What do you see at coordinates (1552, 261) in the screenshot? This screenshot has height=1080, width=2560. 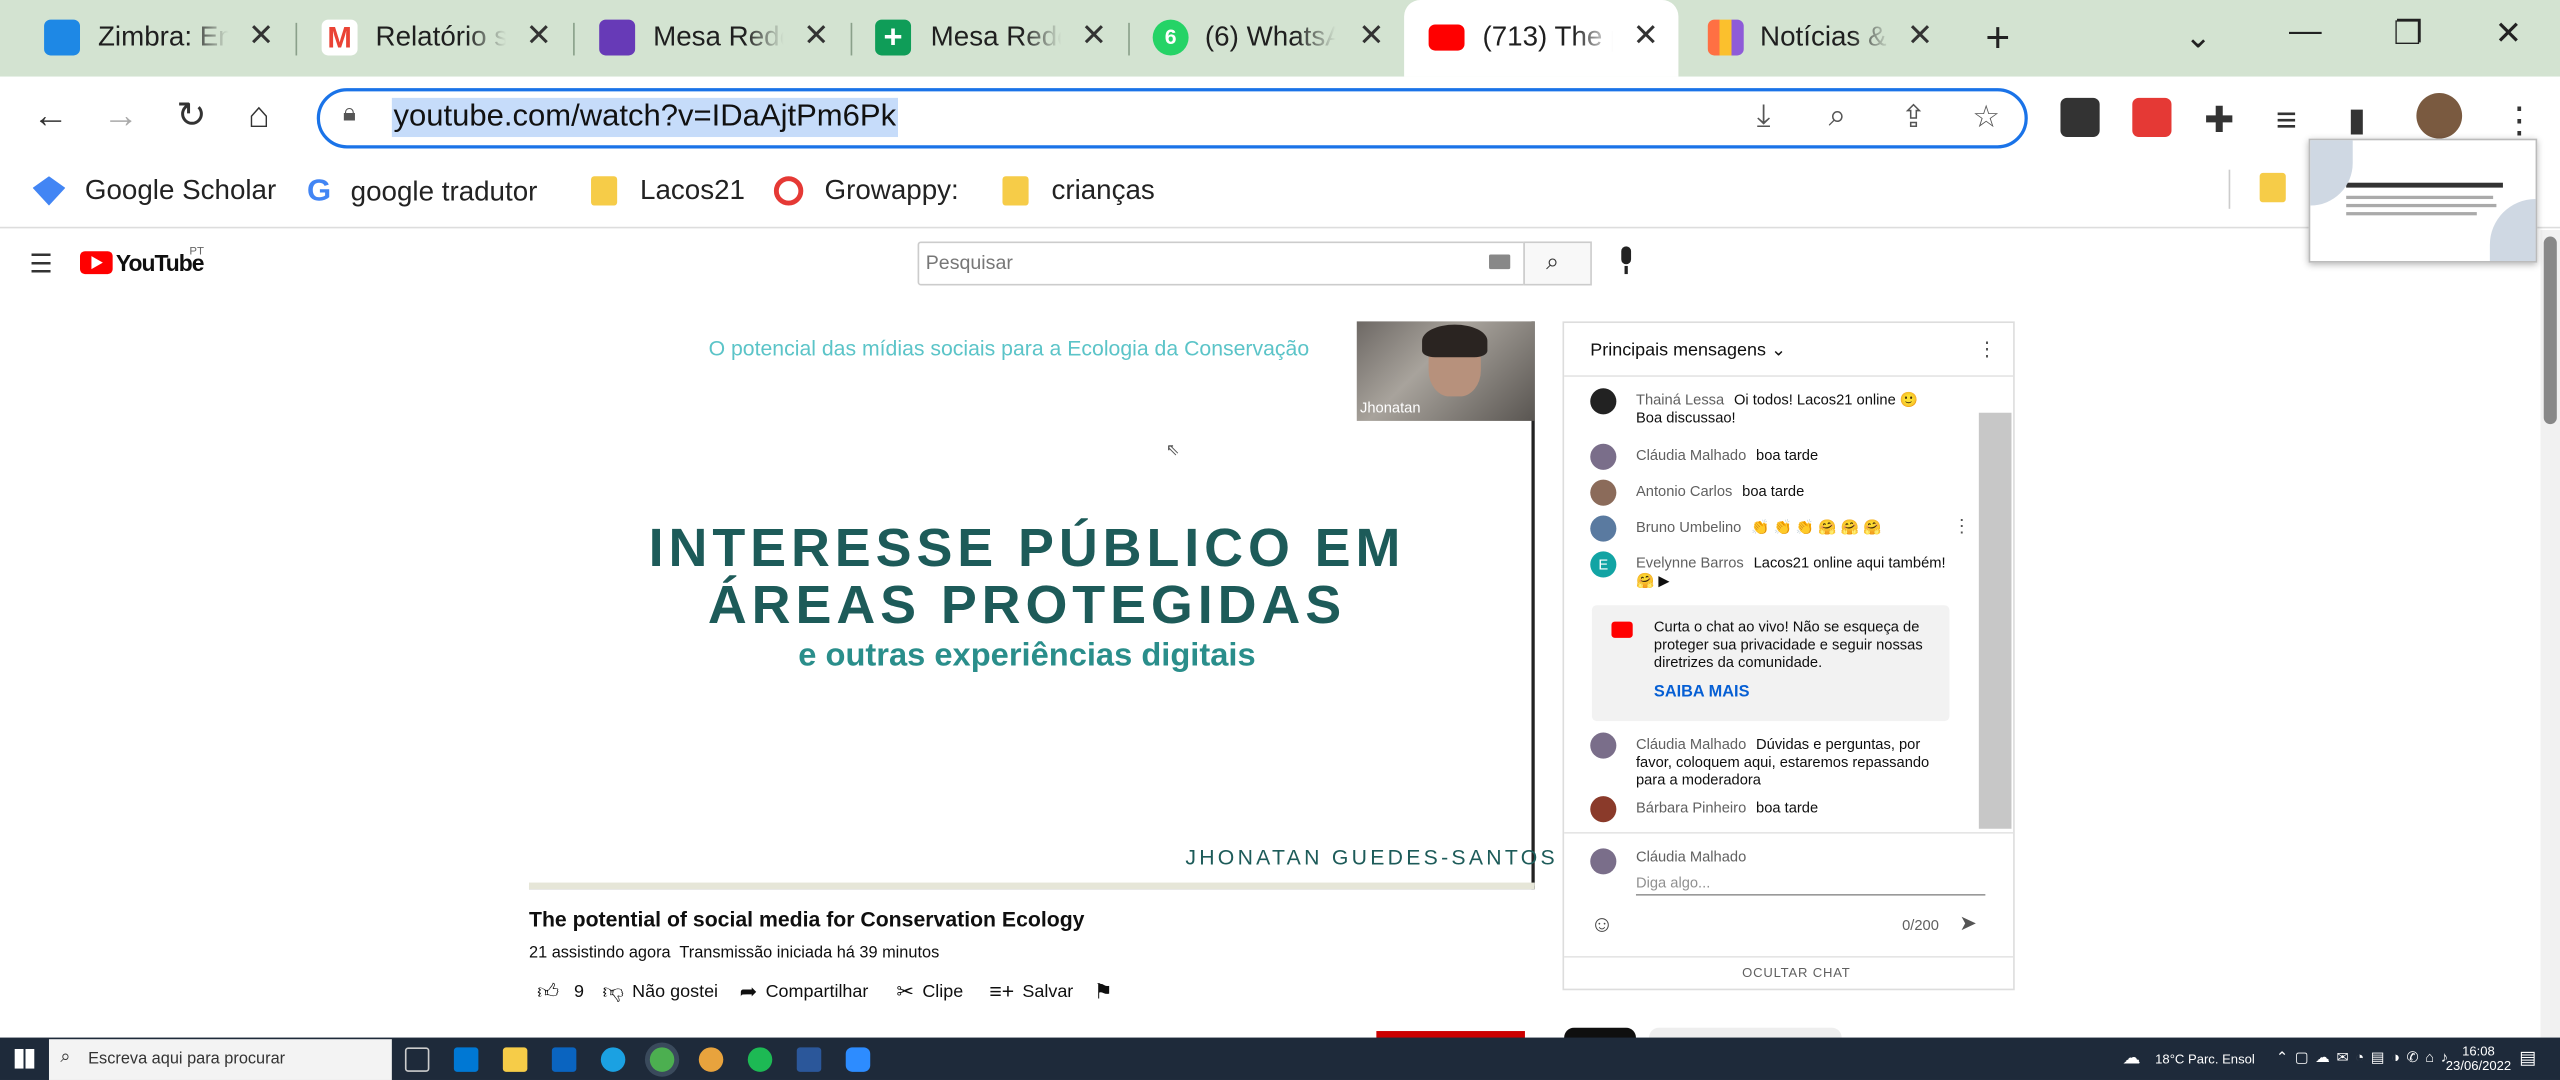 I see `search-icon: ⌕` at bounding box center [1552, 261].